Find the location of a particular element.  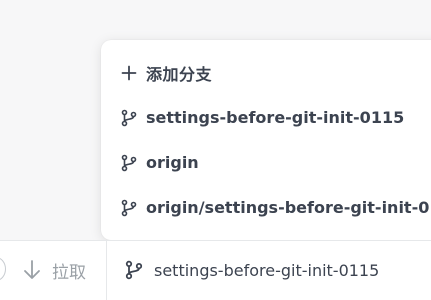

branch-item-origin: origin is located at coordinates (266, 162).